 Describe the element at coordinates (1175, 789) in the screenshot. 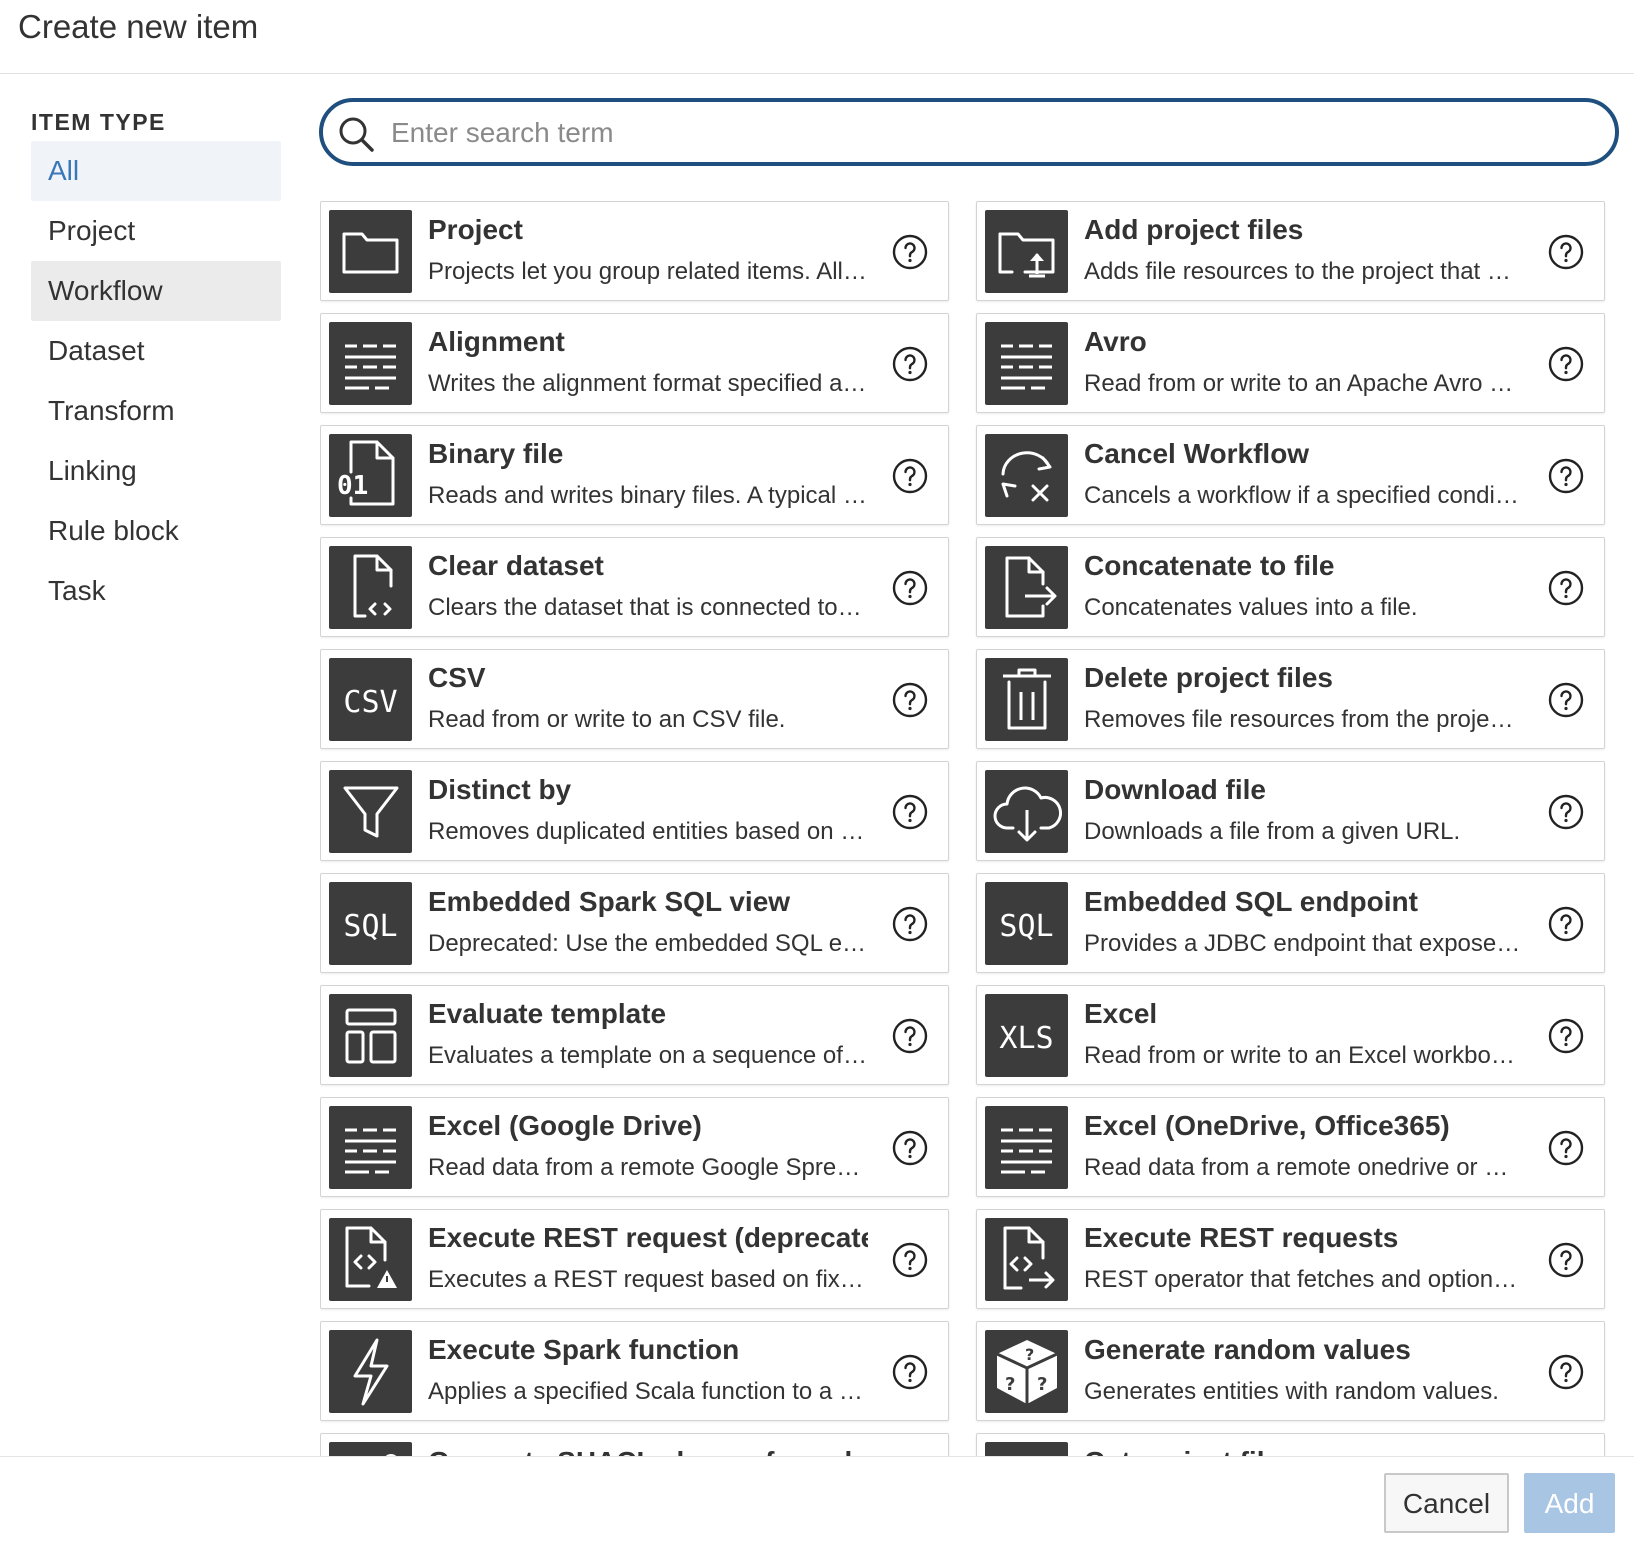

I see `item-card-name: Download file` at that location.